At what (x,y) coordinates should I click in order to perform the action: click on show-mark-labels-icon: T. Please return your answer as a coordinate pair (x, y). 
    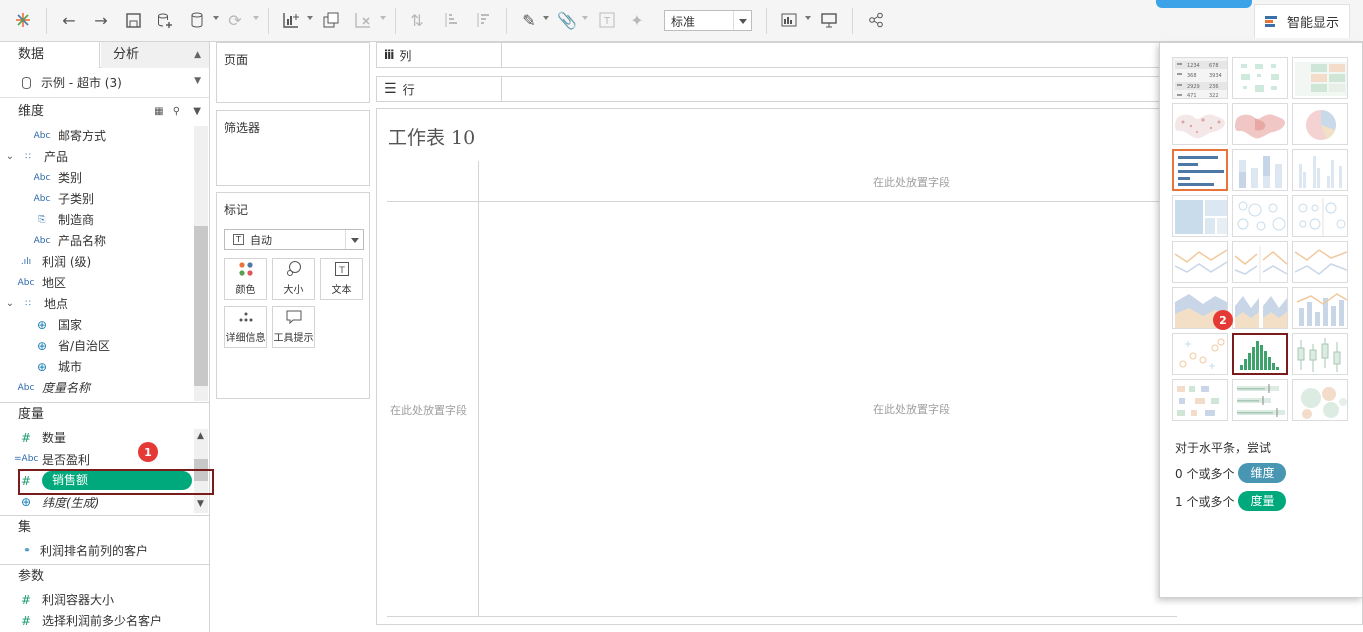
    Looking at the image, I should click on (607, 20).